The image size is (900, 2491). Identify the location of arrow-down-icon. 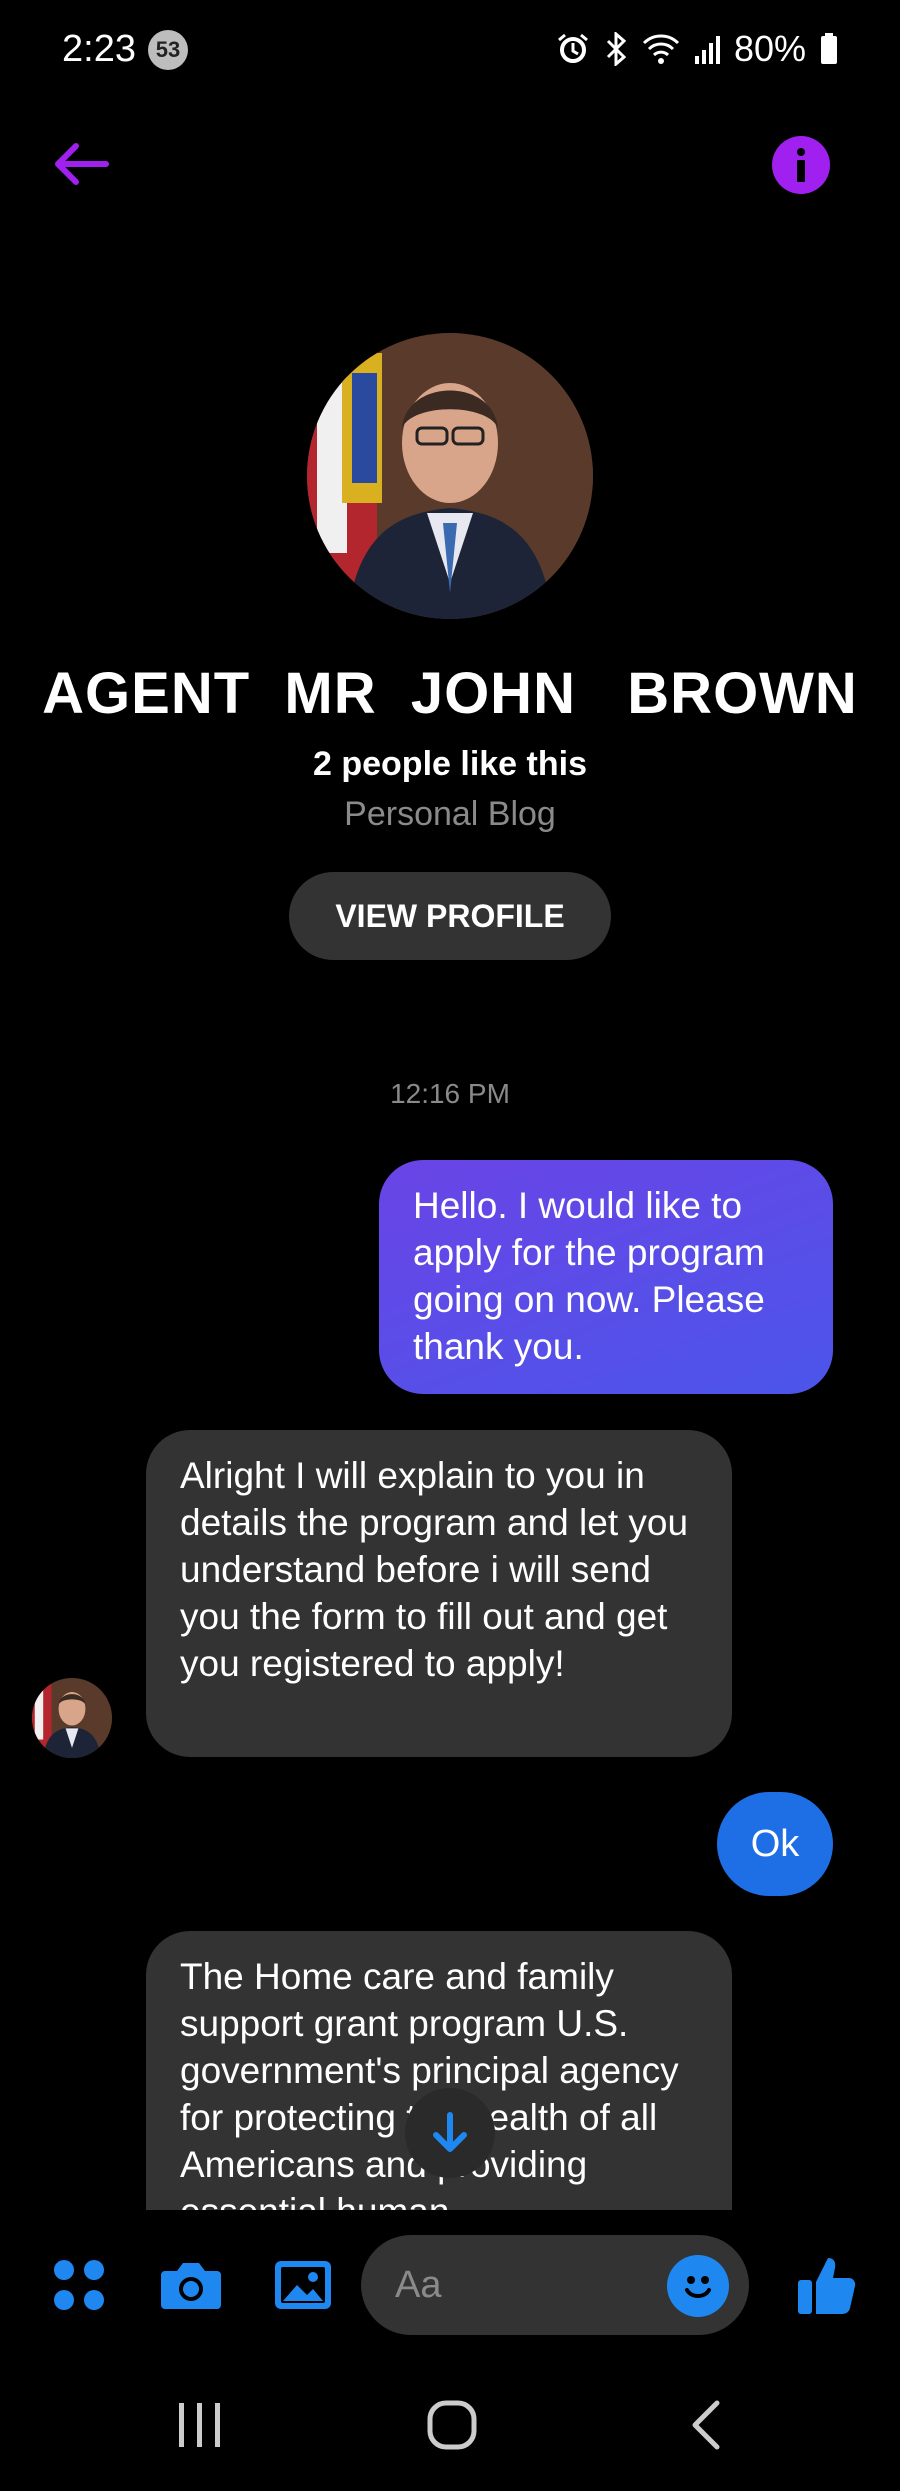
(450, 2132).